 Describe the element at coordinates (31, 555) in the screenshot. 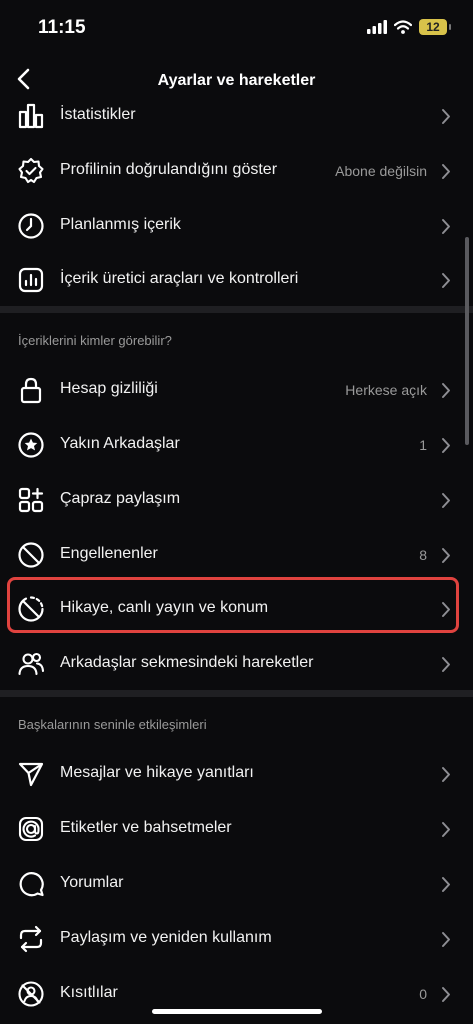

I see `block-icon` at that location.